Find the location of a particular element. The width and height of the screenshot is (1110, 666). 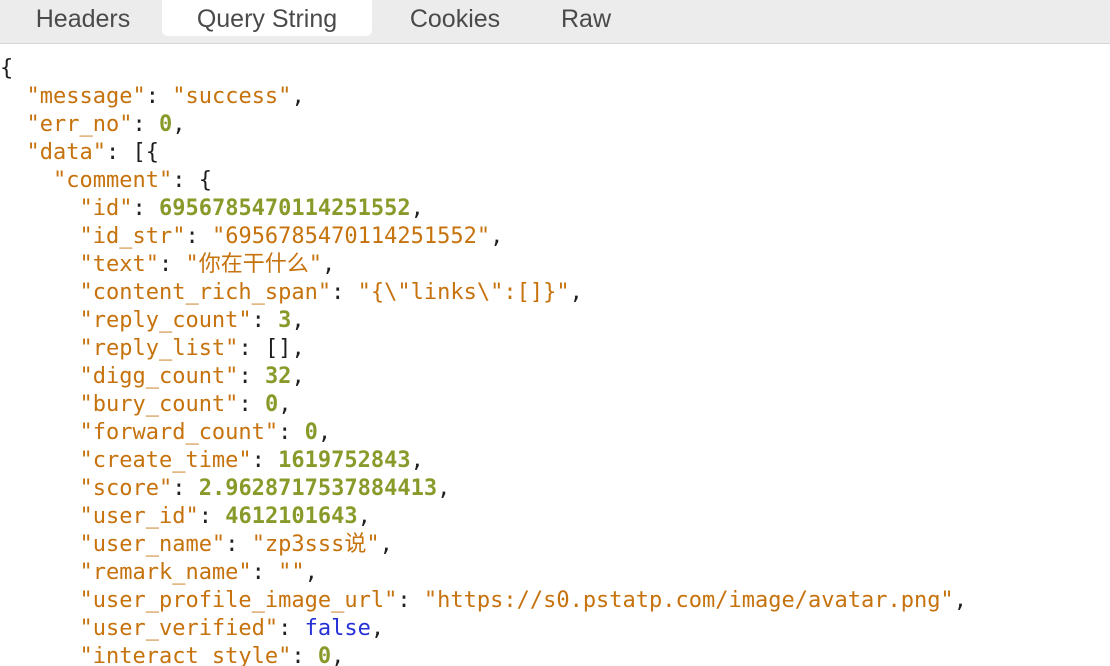

json-line: "content_rich_span": "{\"links\":[]}", is located at coordinates (331, 292).